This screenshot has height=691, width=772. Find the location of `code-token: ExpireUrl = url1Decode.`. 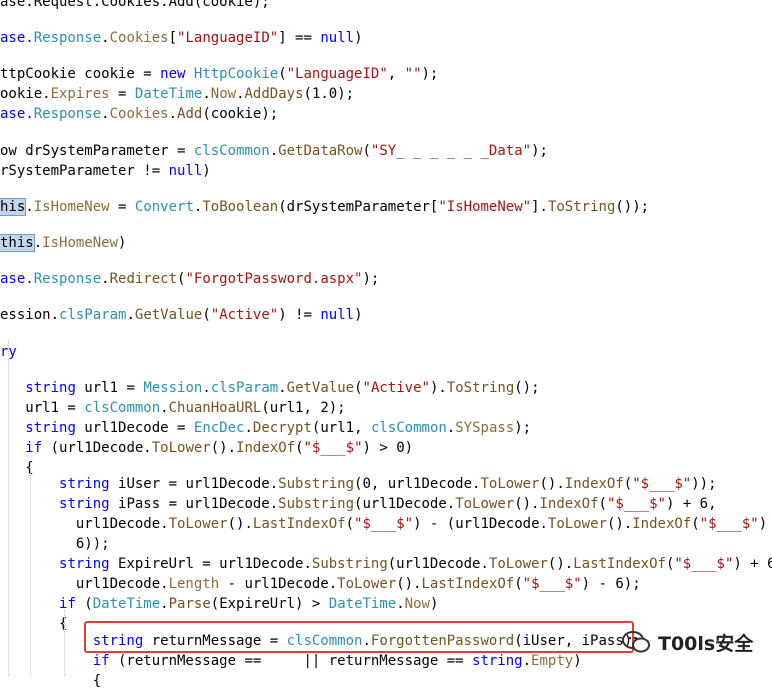

code-token: ExpireUrl = url1Decode. is located at coordinates (210, 564).